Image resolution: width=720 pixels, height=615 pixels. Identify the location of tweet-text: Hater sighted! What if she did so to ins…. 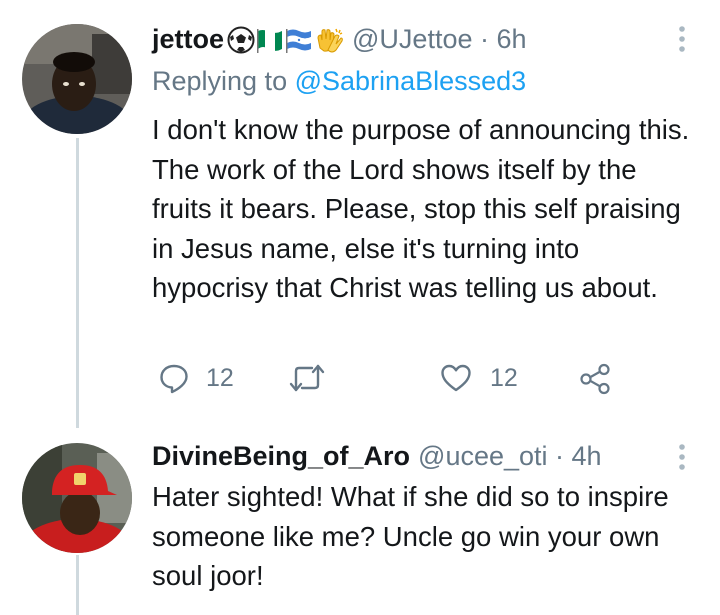
(410, 536).